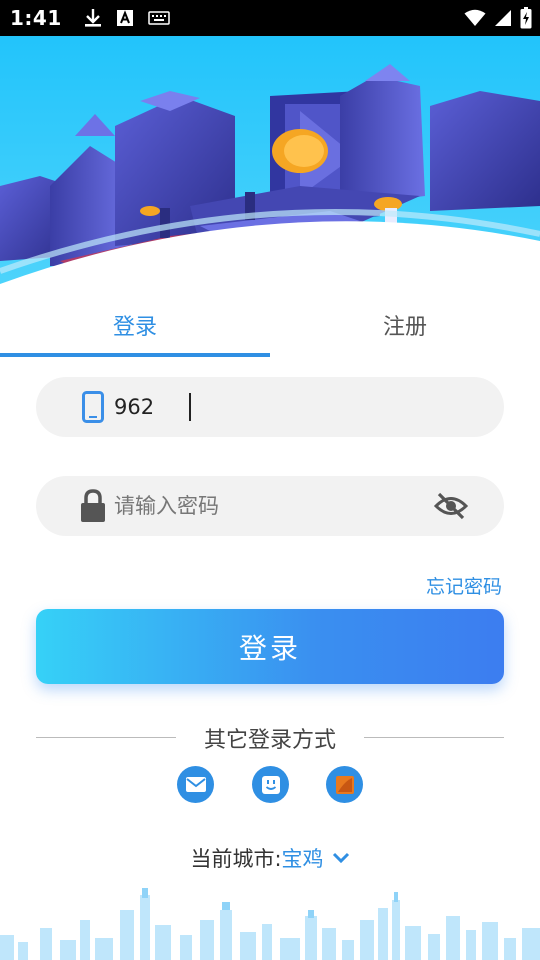 This screenshot has width=540, height=960. Describe the element at coordinates (451, 506) in the screenshot. I see `eye-off-icon` at that location.